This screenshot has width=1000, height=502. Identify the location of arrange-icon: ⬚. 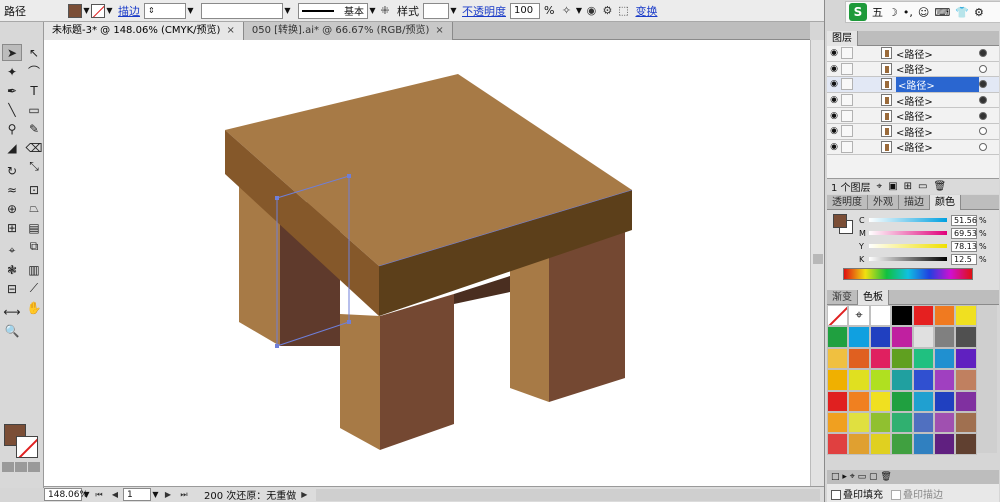
(623, 11).